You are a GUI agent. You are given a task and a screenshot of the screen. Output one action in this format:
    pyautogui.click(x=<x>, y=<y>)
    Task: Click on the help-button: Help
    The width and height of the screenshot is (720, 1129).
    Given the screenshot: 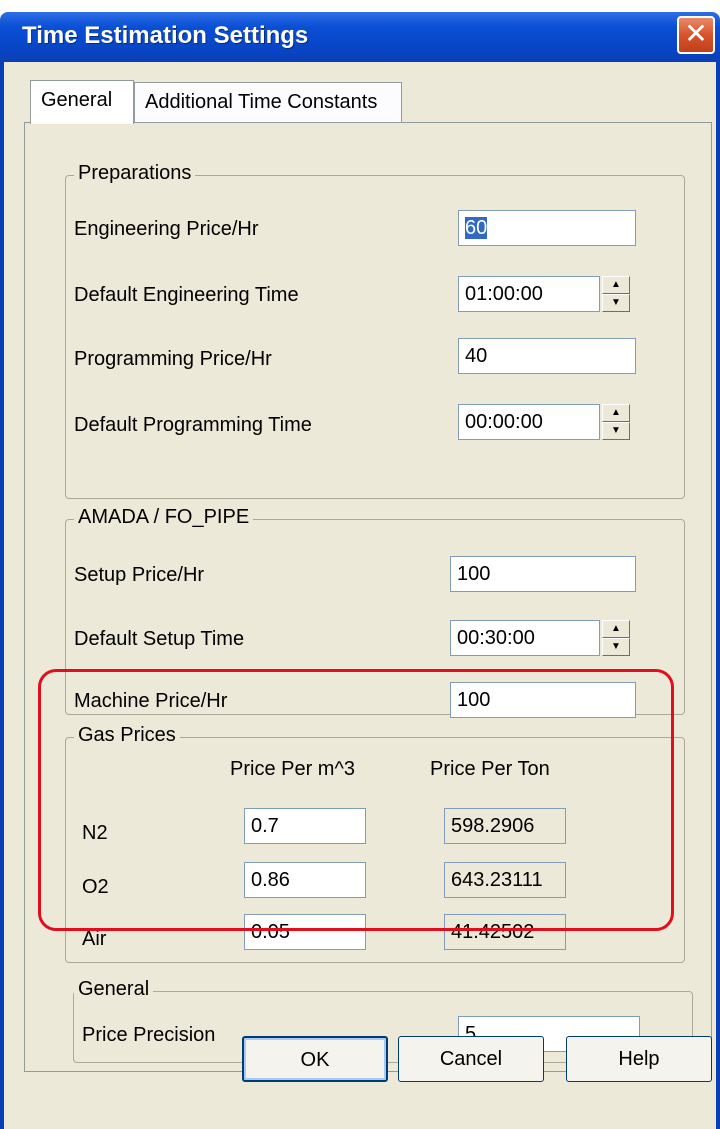 What is the action you would take?
    pyautogui.click(x=639, y=1059)
    